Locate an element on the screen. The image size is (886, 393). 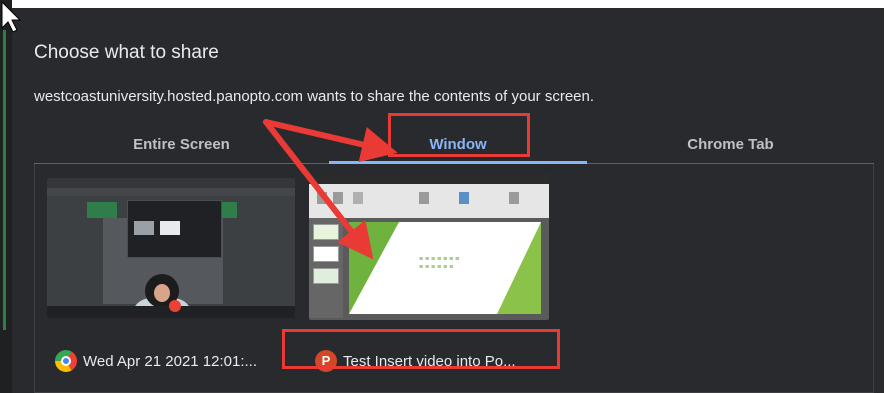
window-thumbnail-powerpoint: ≡ ≡ ≡ ≡ ≡ ≡ ≡ ≡ ≡ ≡ ≡ ≡ ≡ is located at coordinates (429, 247).